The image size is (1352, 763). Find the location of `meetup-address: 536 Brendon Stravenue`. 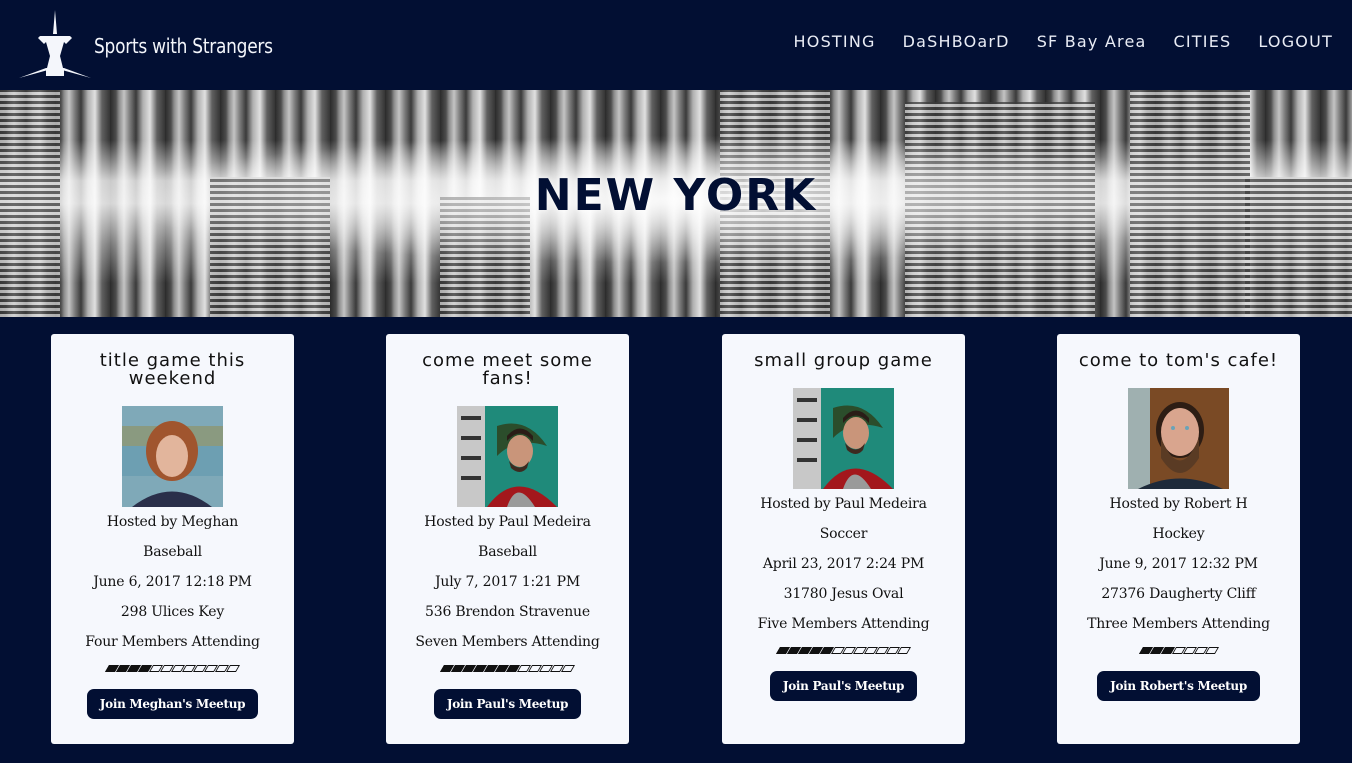

meetup-address: 536 Brendon Stravenue is located at coordinates (507, 612).